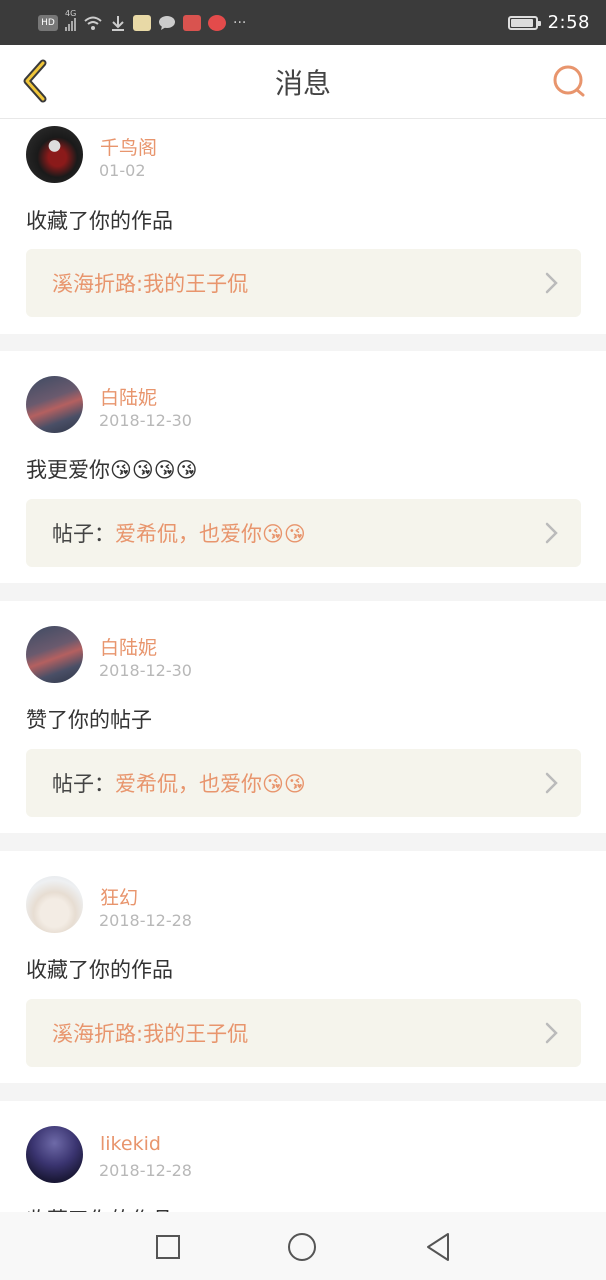 This screenshot has height=1280, width=606. I want to click on status-right: 2:58, so click(548, 22).